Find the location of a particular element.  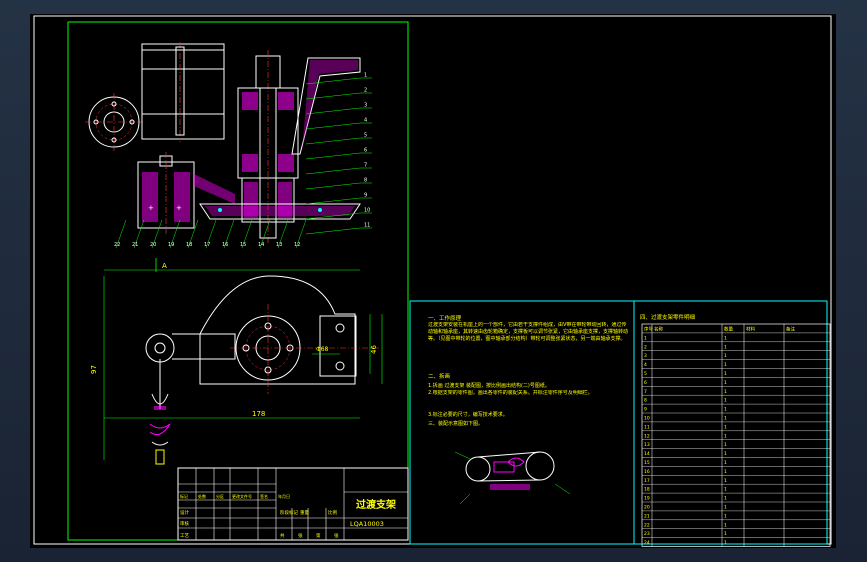

title-block-col-labels: 标记 处数 分区 更改文件号 签名 年月日 is located at coordinates (235, 496).